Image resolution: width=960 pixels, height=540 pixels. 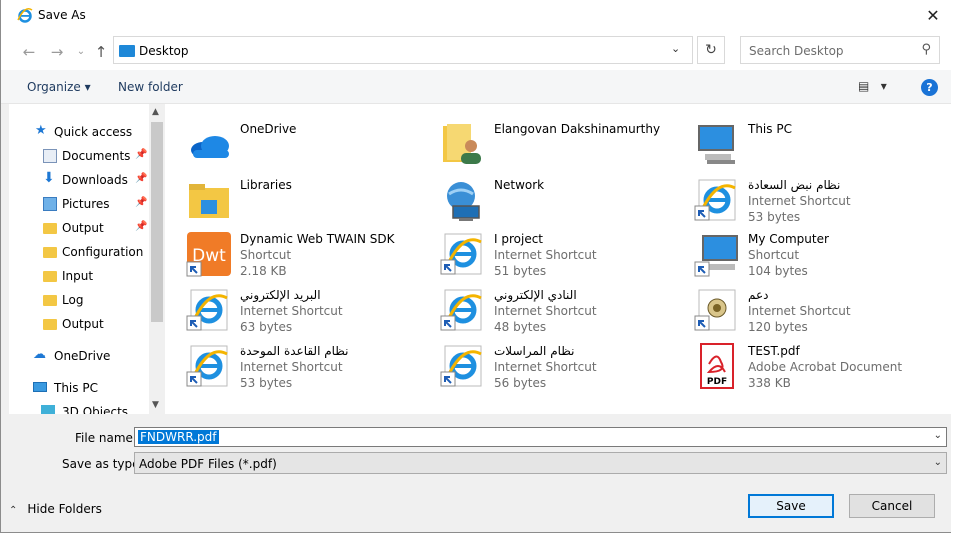 I want to click on file-size: 338 KB, so click(x=769, y=383).